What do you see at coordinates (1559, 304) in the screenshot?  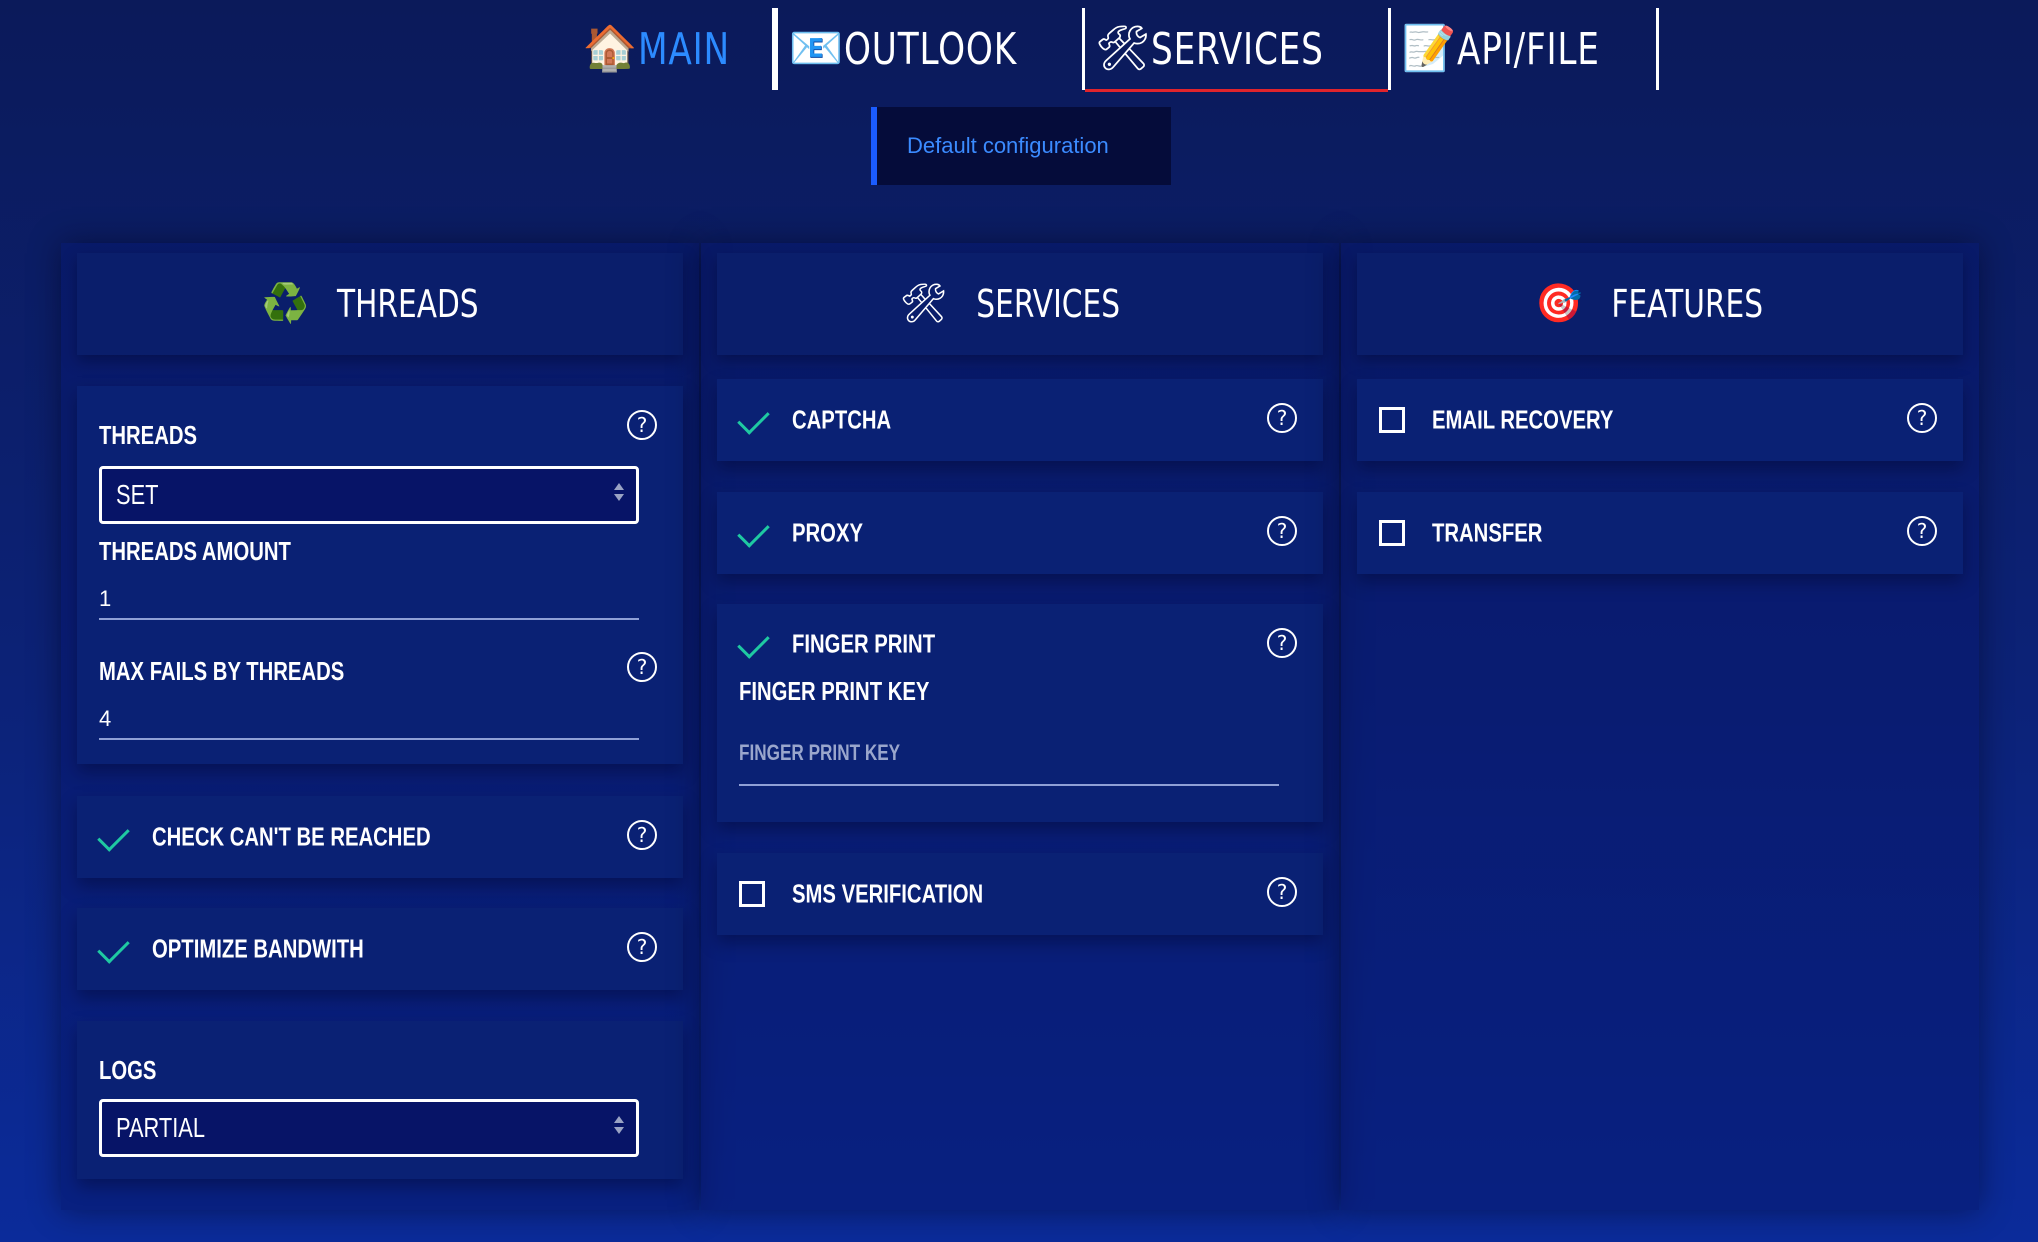 I see `target-icon: 🎯` at bounding box center [1559, 304].